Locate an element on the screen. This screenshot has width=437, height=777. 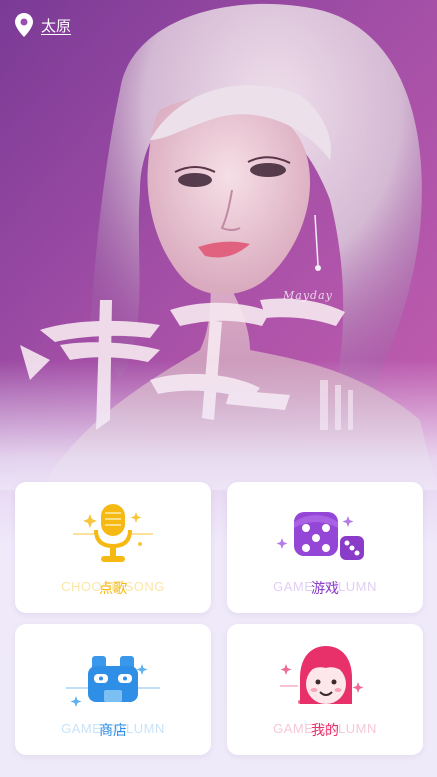
location-selector: 太原 is located at coordinates (43, 25).